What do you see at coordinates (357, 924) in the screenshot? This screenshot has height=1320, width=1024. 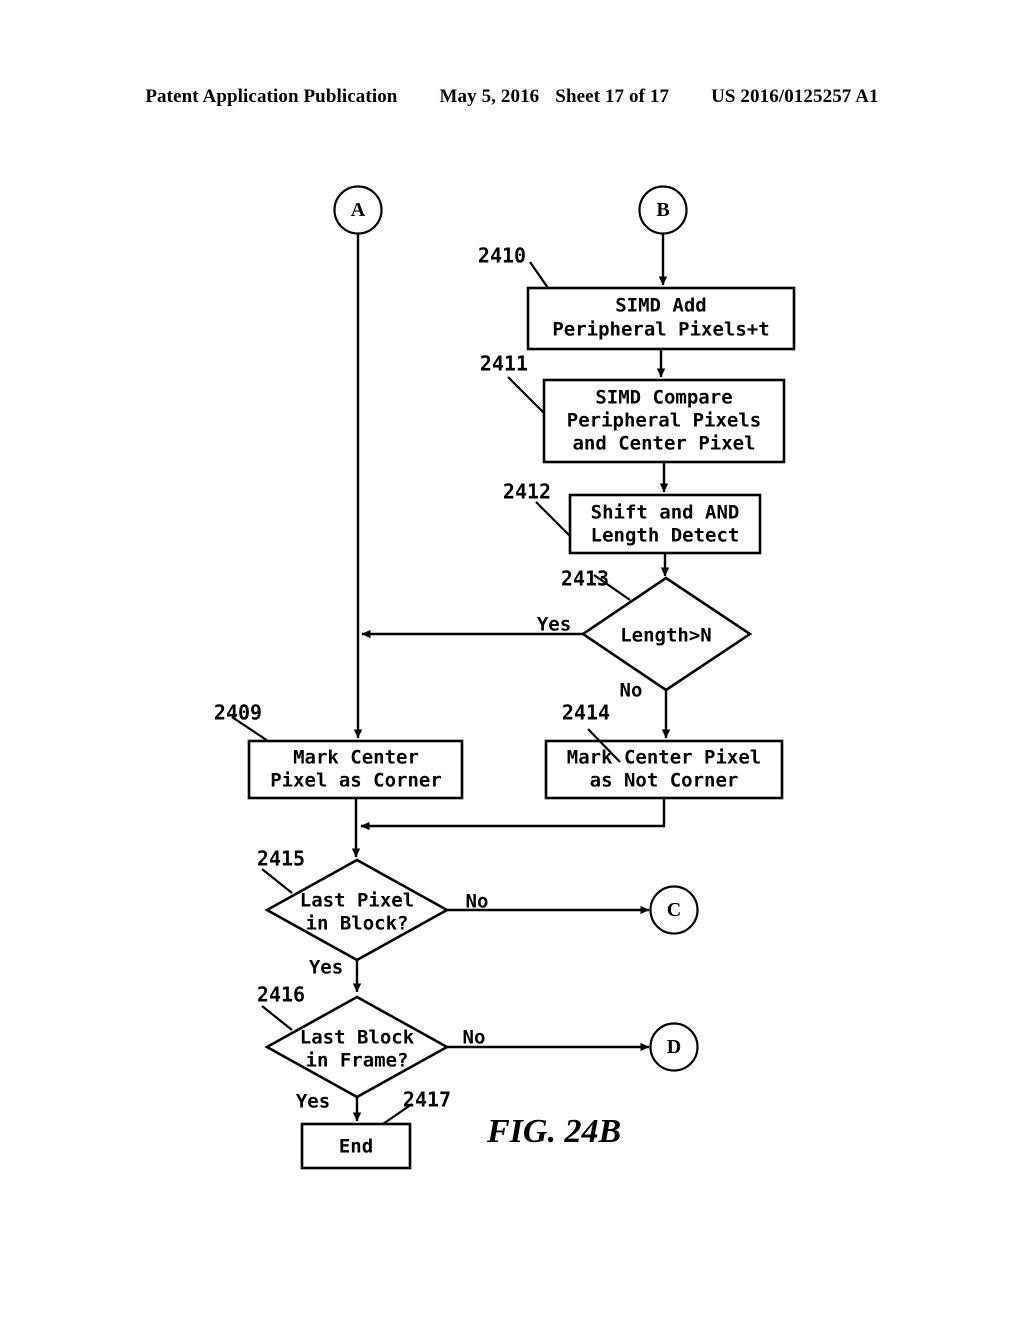 I see `node-2415-line-2: in Block?` at bounding box center [357, 924].